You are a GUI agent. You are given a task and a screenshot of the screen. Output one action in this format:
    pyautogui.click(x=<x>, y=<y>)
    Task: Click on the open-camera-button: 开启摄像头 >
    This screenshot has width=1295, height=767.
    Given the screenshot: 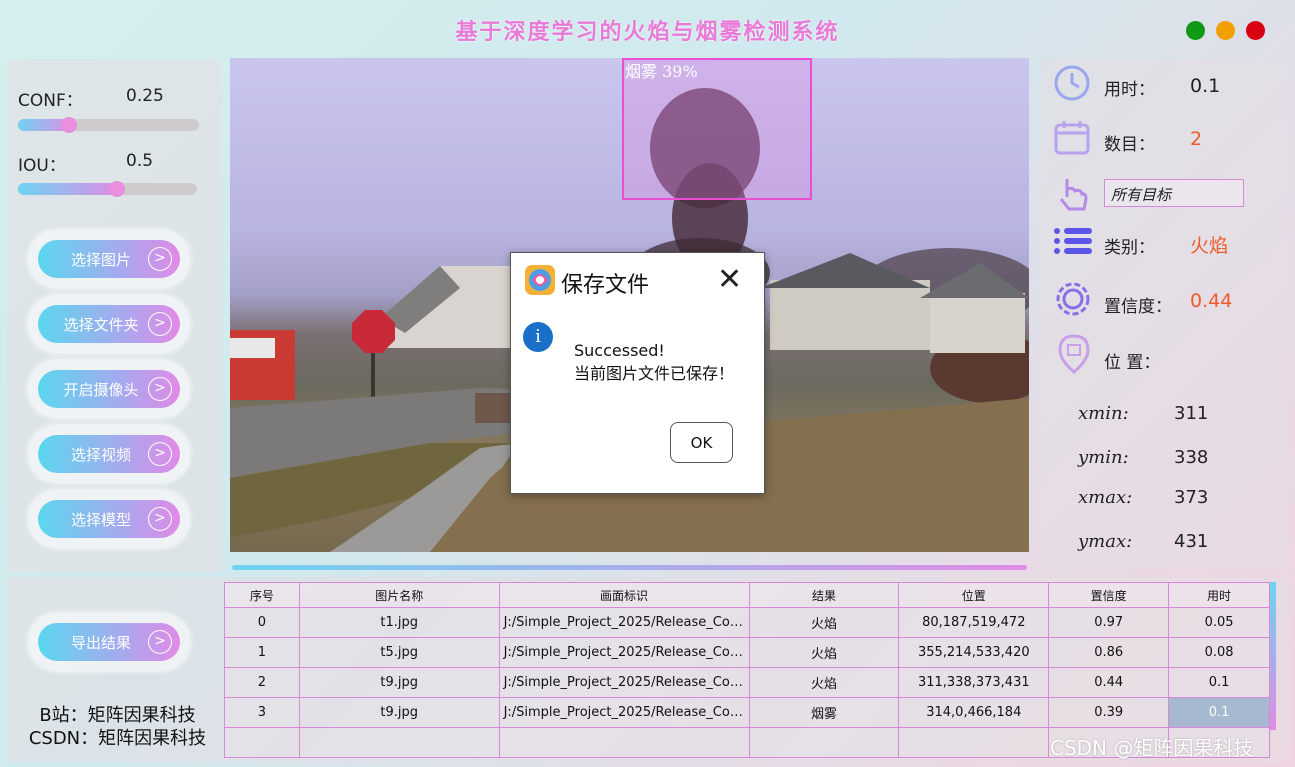 What is the action you would take?
    pyautogui.click(x=109, y=389)
    